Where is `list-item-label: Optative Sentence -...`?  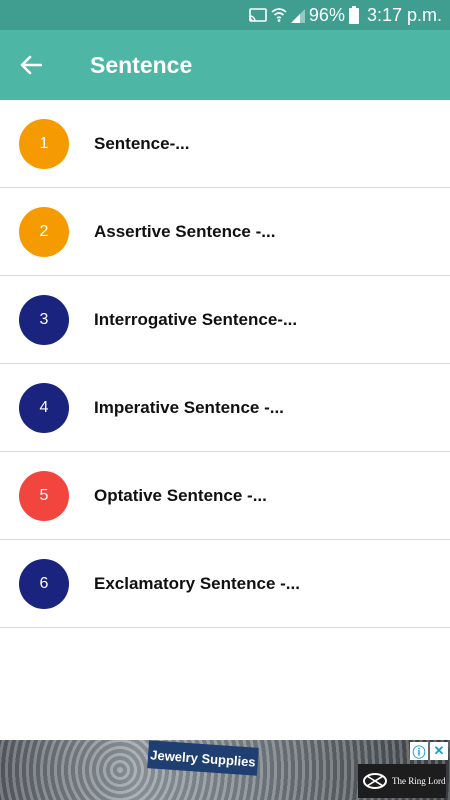 list-item-label: Optative Sentence -... is located at coordinates (180, 495).